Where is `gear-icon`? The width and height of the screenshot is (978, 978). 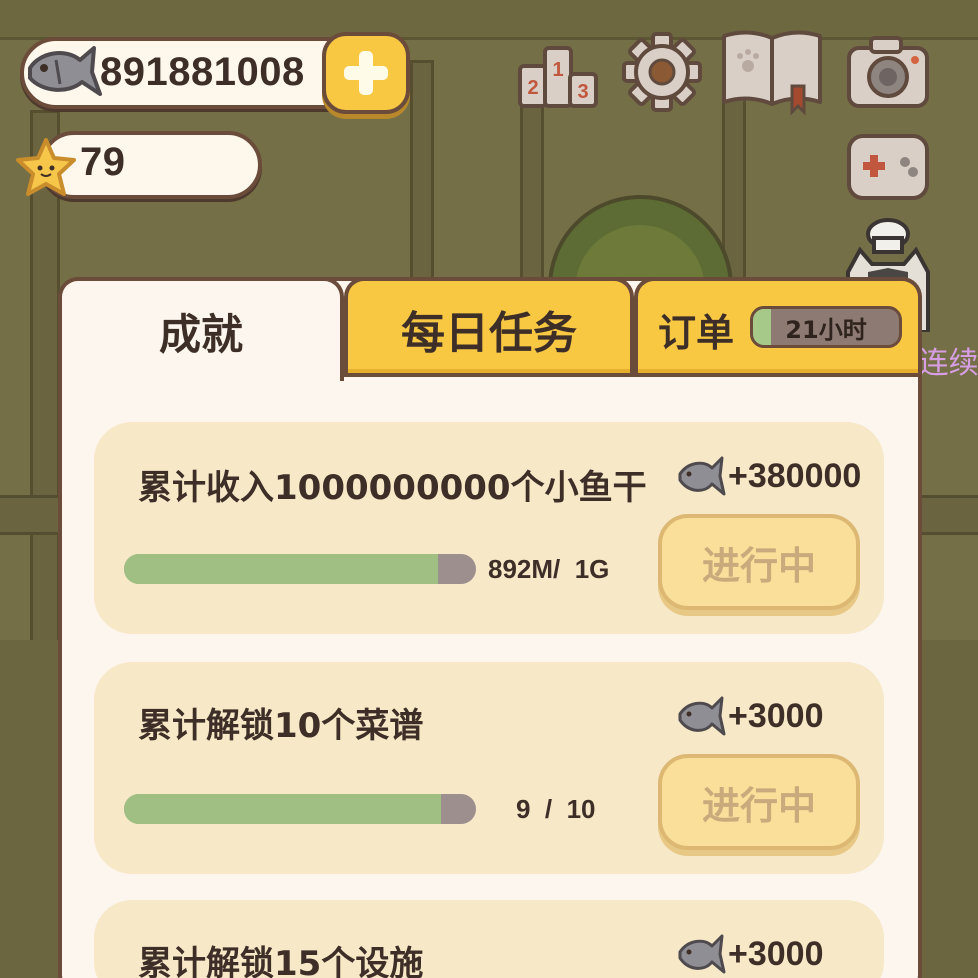 gear-icon is located at coordinates (662, 72).